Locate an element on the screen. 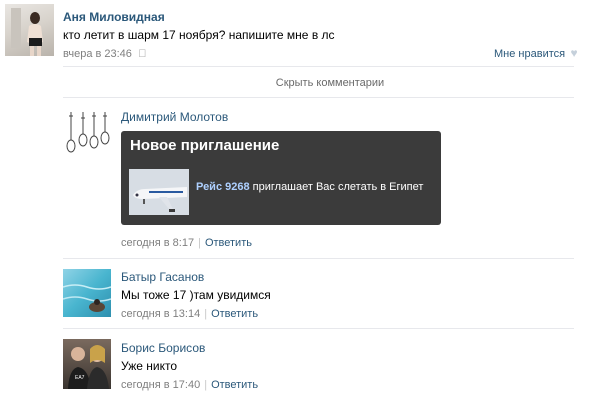 The image size is (600, 400). hanging-rope-icon is located at coordinates (88, 132).